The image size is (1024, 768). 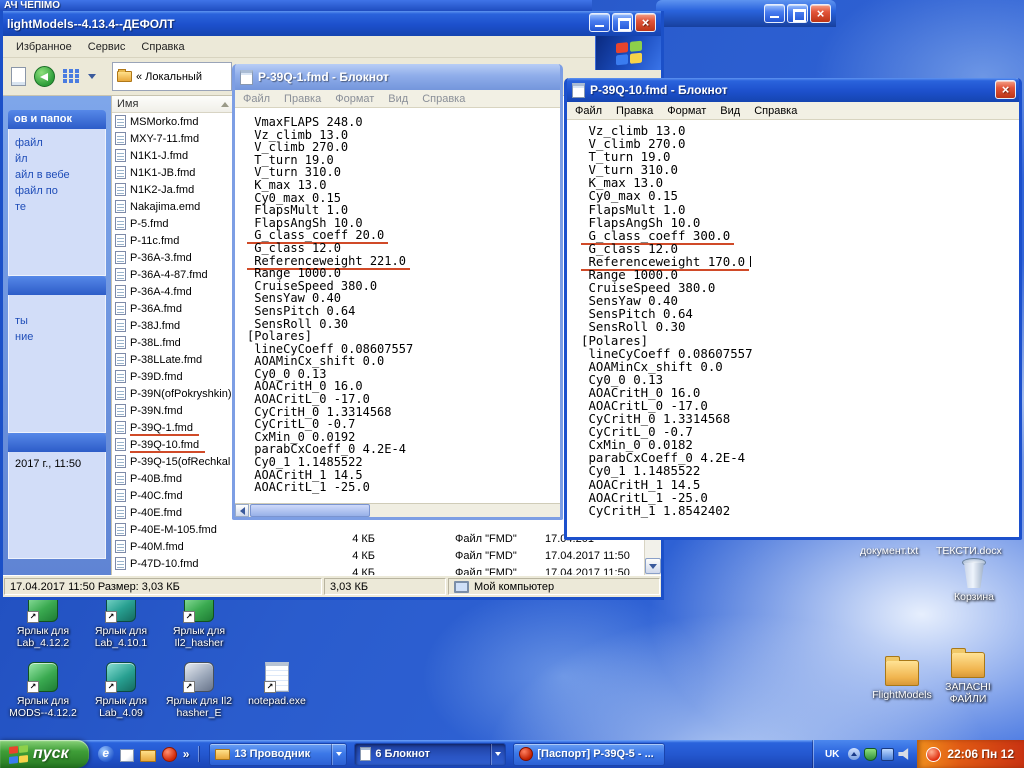 What do you see at coordinates (173, 155) in the screenshot?
I see `file-item: N1K1-J.fmd` at bounding box center [173, 155].